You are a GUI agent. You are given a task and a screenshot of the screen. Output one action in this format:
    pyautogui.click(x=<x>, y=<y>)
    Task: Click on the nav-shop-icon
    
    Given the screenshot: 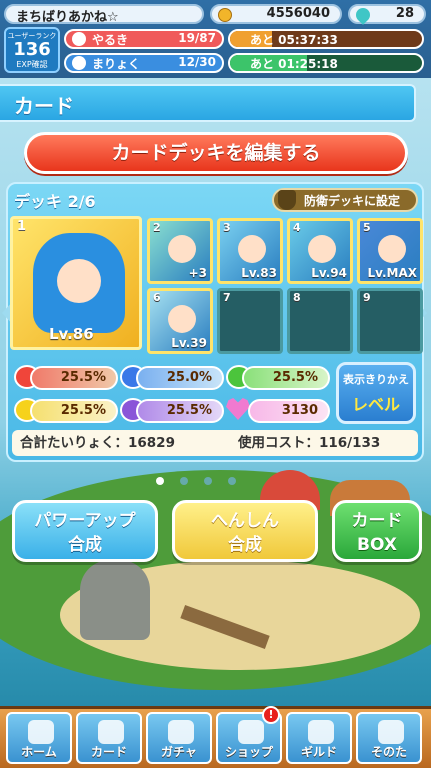 What is the action you would take?
    pyautogui.click(x=251, y=732)
    